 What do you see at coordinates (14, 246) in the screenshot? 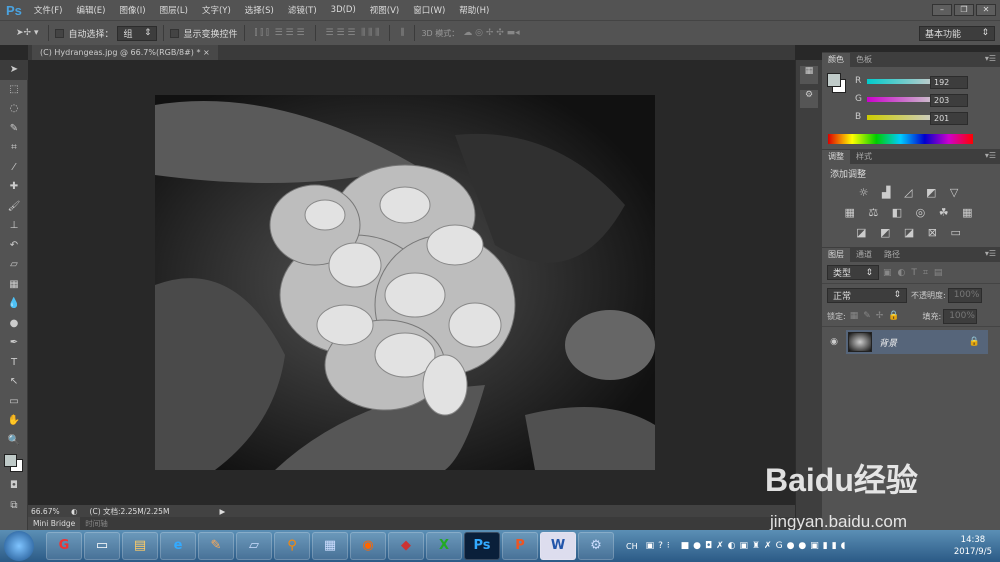
I see `history-brush-icon: ↶` at bounding box center [14, 246].